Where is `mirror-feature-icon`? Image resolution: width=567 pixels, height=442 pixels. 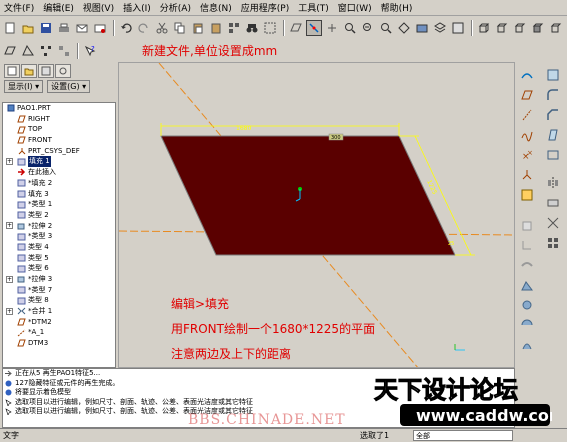
mirror-feature-icon is located at coordinates (553, 183).